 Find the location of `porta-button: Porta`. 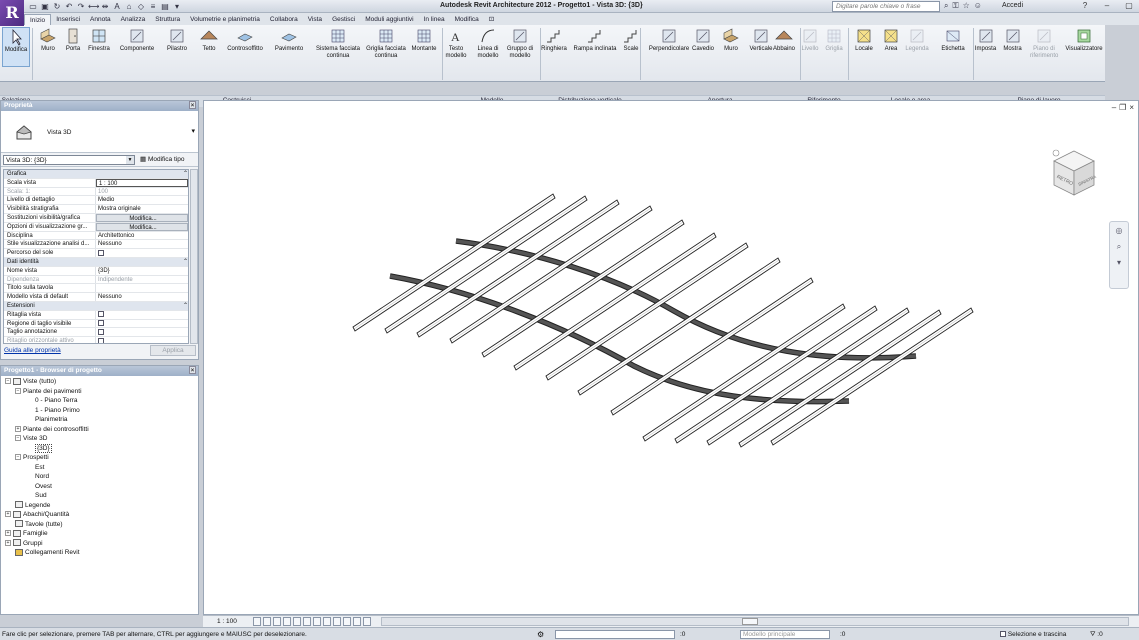

porta-button: Porta is located at coordinates (73, 47).